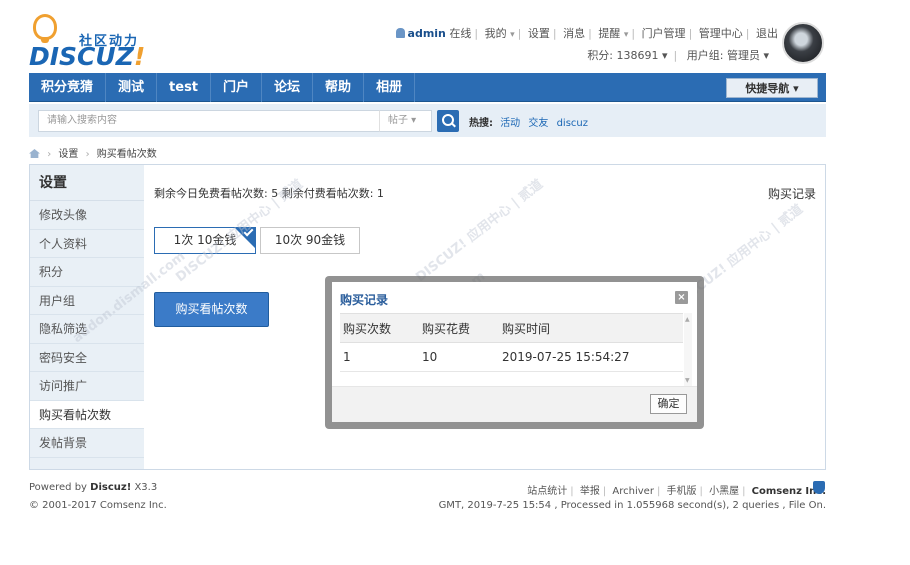 The height and width of the screenshot is (565, 910). What do you see at coordinates (538, 123) in the screenshot?
I see `hot-word-link: 交友` at bounding box center [538, 123].